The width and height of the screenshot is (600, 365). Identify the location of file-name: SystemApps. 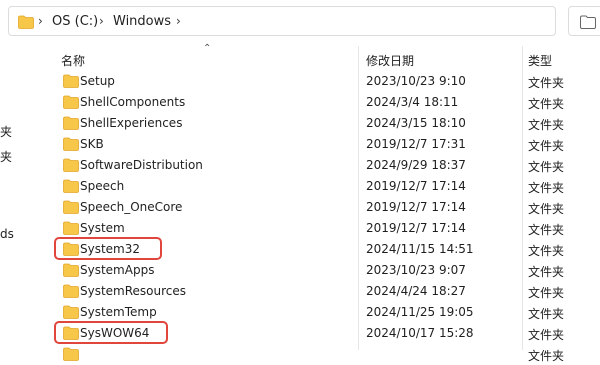
(117, 270).